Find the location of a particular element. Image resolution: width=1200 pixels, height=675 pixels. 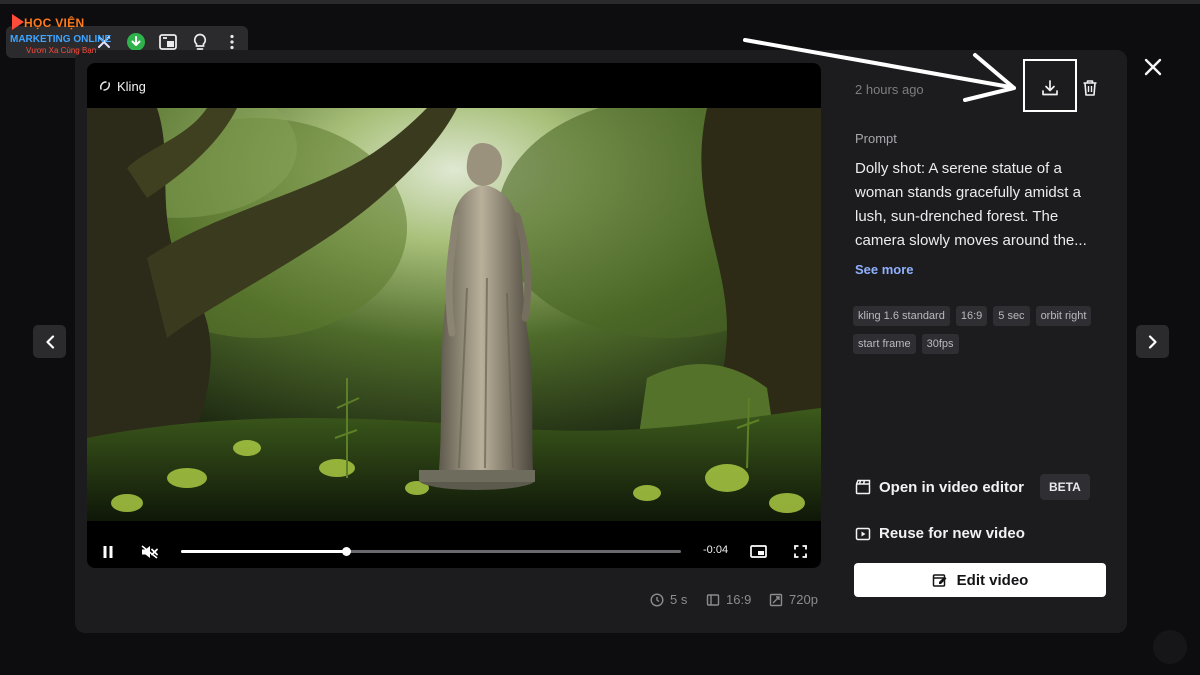

fullscreen-button is located at coordinates (800, 551).